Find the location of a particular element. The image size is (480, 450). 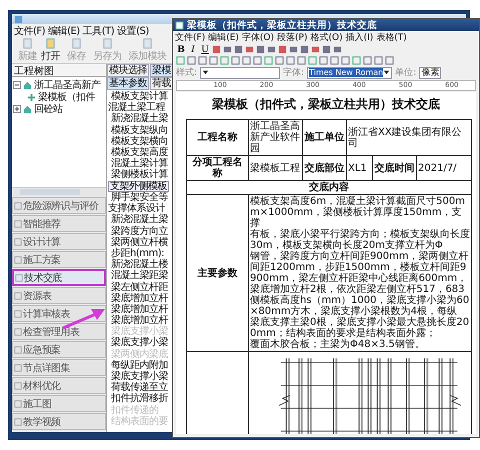

tree-item: 梁模板（扣件 is located at coordinates (66, 97).